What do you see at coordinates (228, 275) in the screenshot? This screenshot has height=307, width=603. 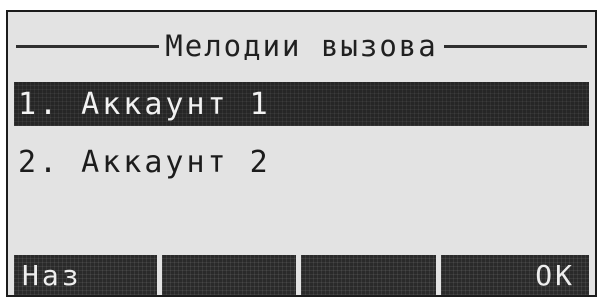 I see `softkey-2-button` at bounding box center [228, 275].